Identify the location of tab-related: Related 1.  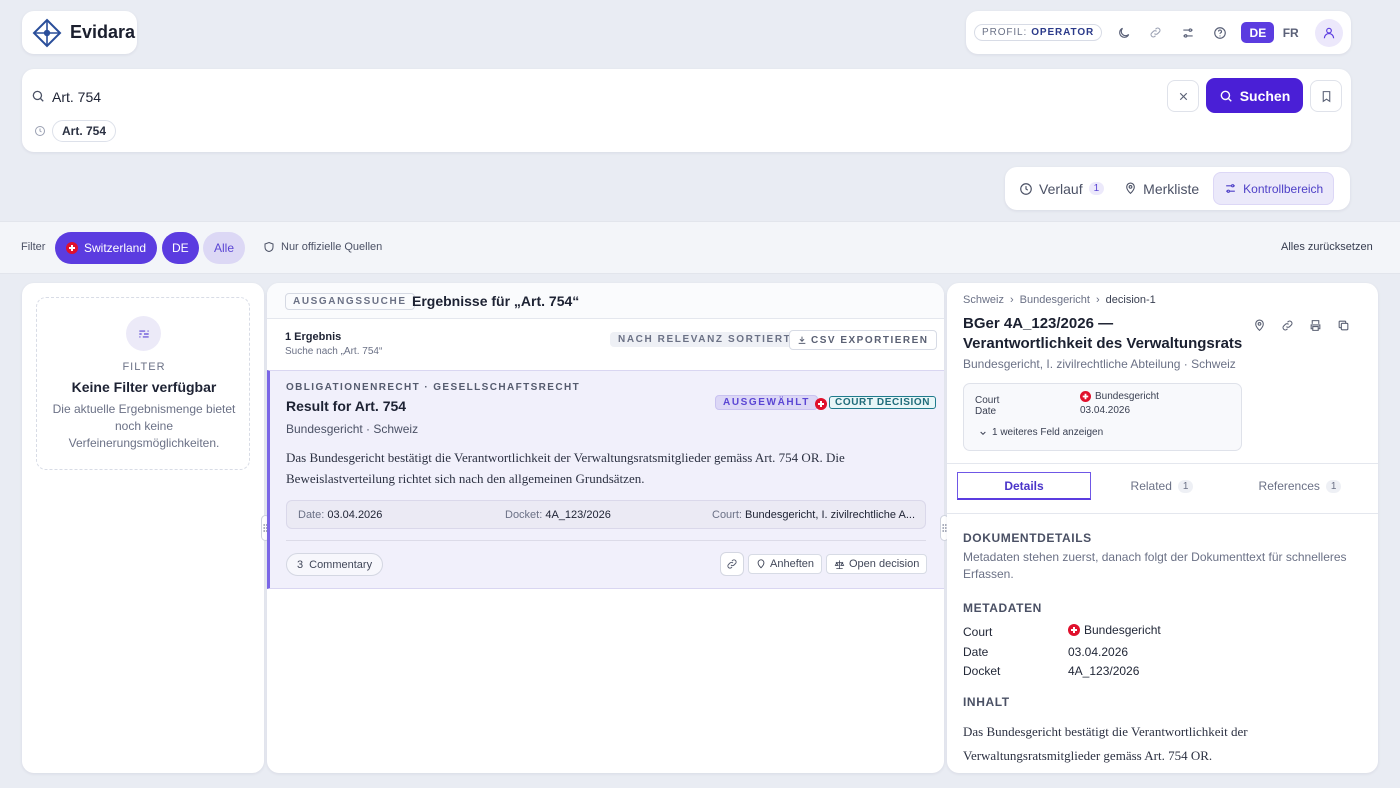
(1162, 486).